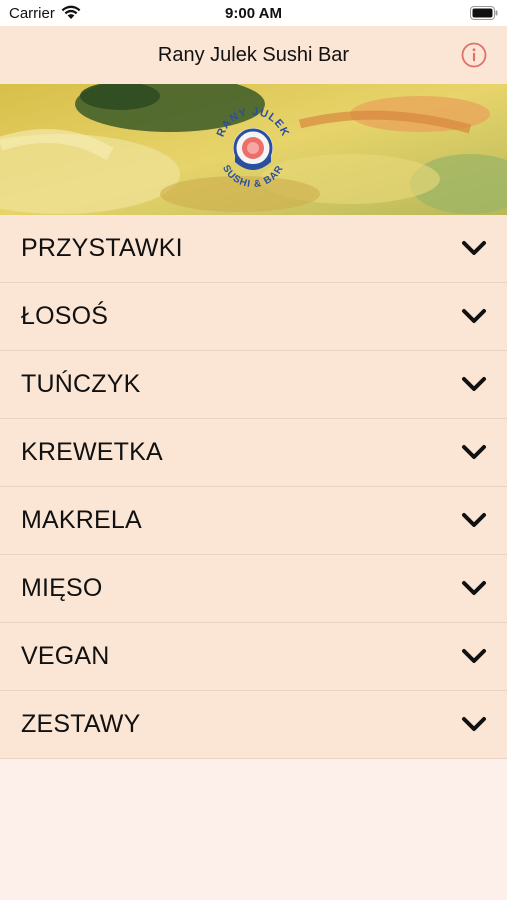 The image size is (507, 900). Describe the element at coordinates (253, 317) in the screenshot. I see `category-losos: ŁOSOŚ` at that location.